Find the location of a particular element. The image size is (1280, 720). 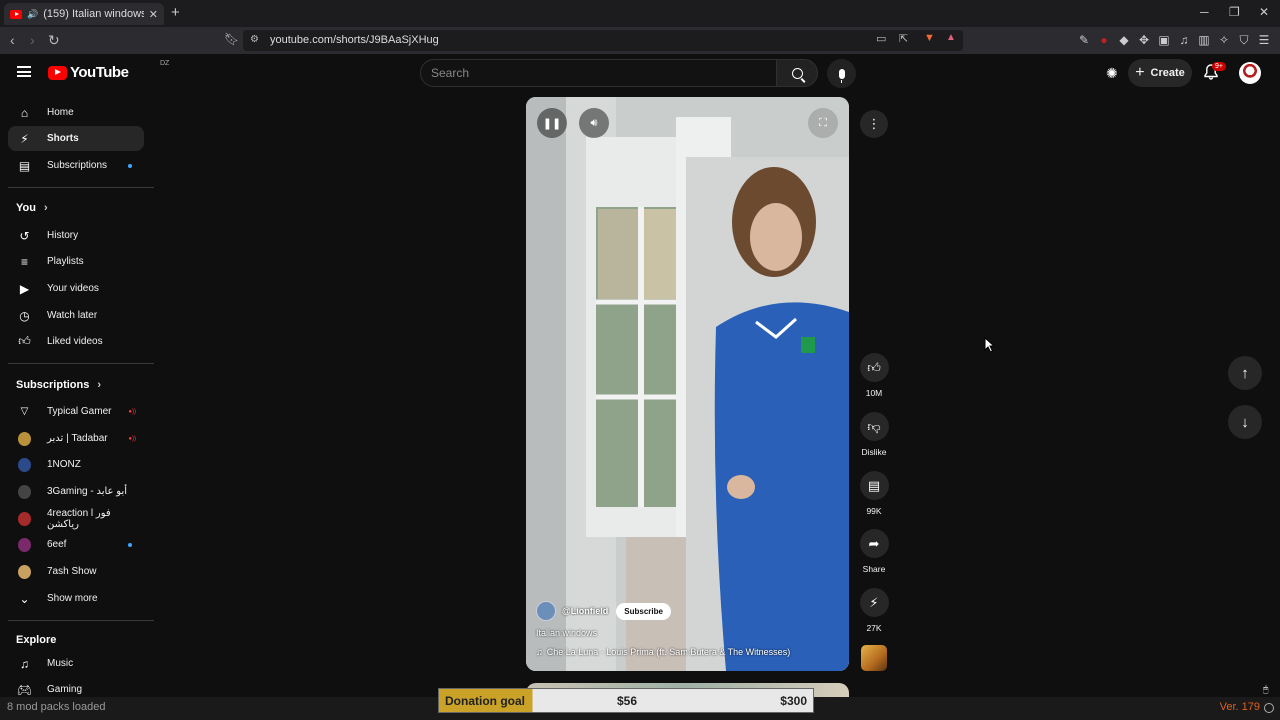

remix-action: ⚡ 27K is located at coordinates (874, 610).